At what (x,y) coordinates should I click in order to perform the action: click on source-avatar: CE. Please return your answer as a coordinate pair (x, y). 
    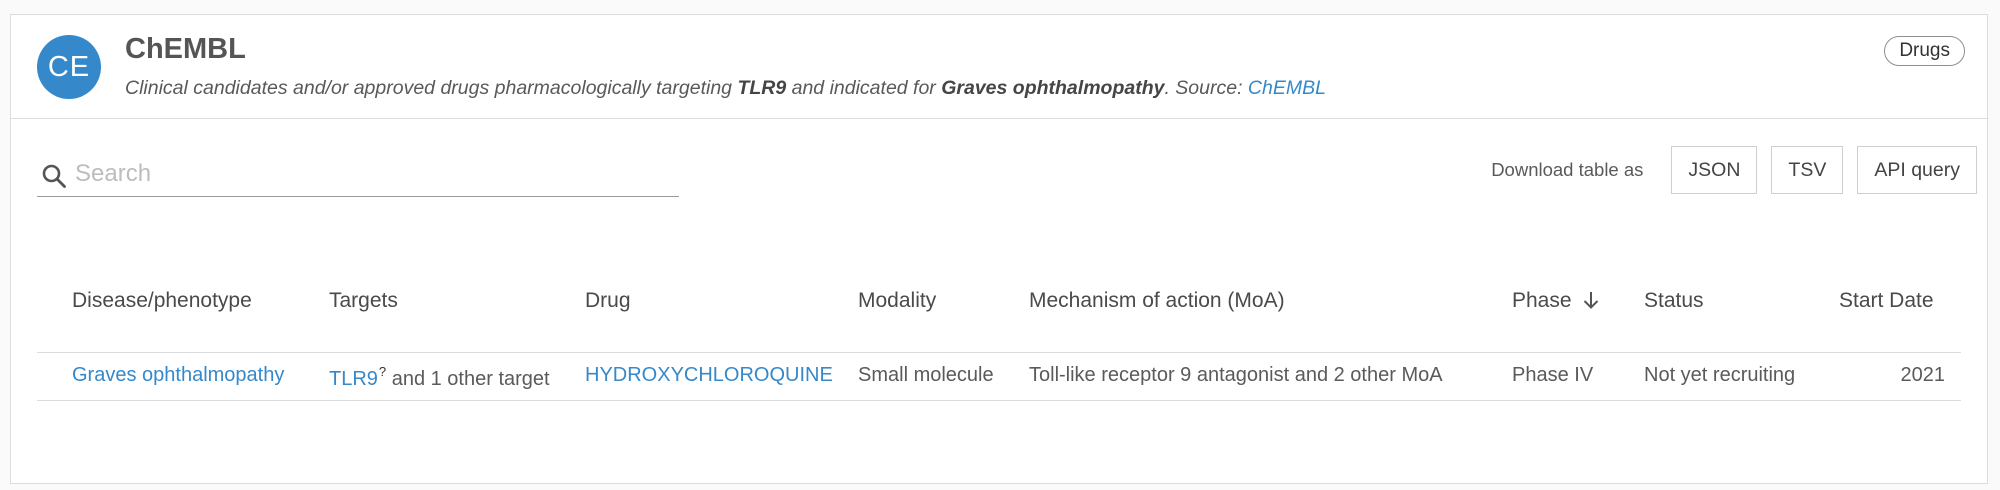
    Looking at the image, I should click on (69, 67).